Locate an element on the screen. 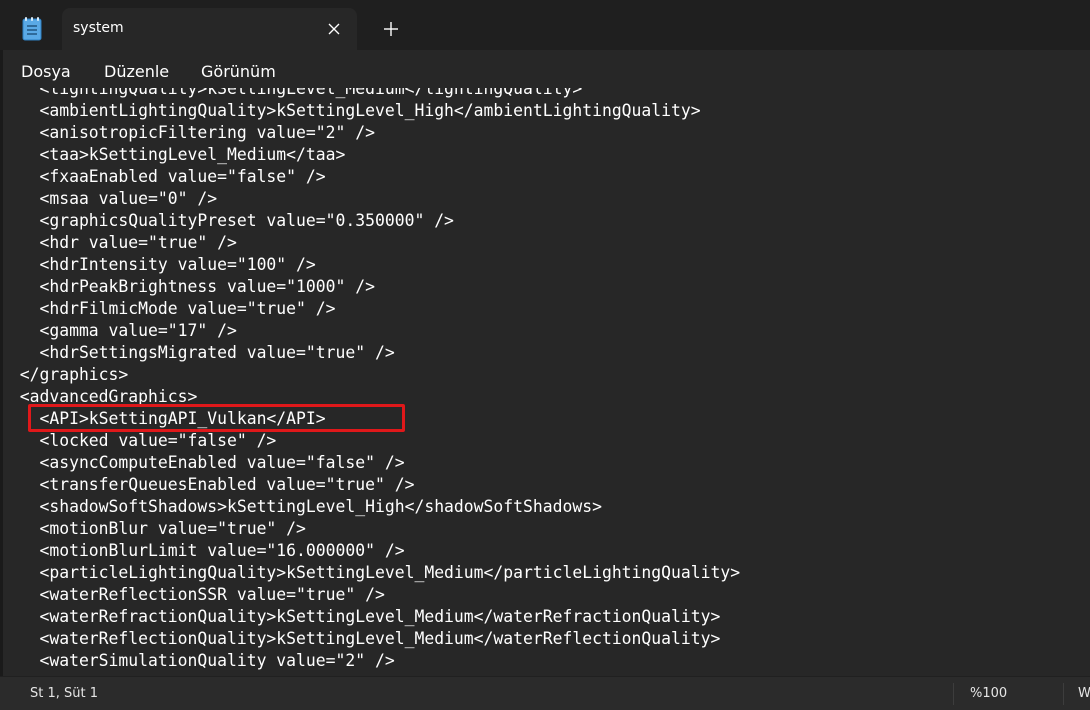 The height and width of the screenshot is (710, 1090). menu-bar: Dosya Düzenle Görünüm is located at coordinates (545, 69).